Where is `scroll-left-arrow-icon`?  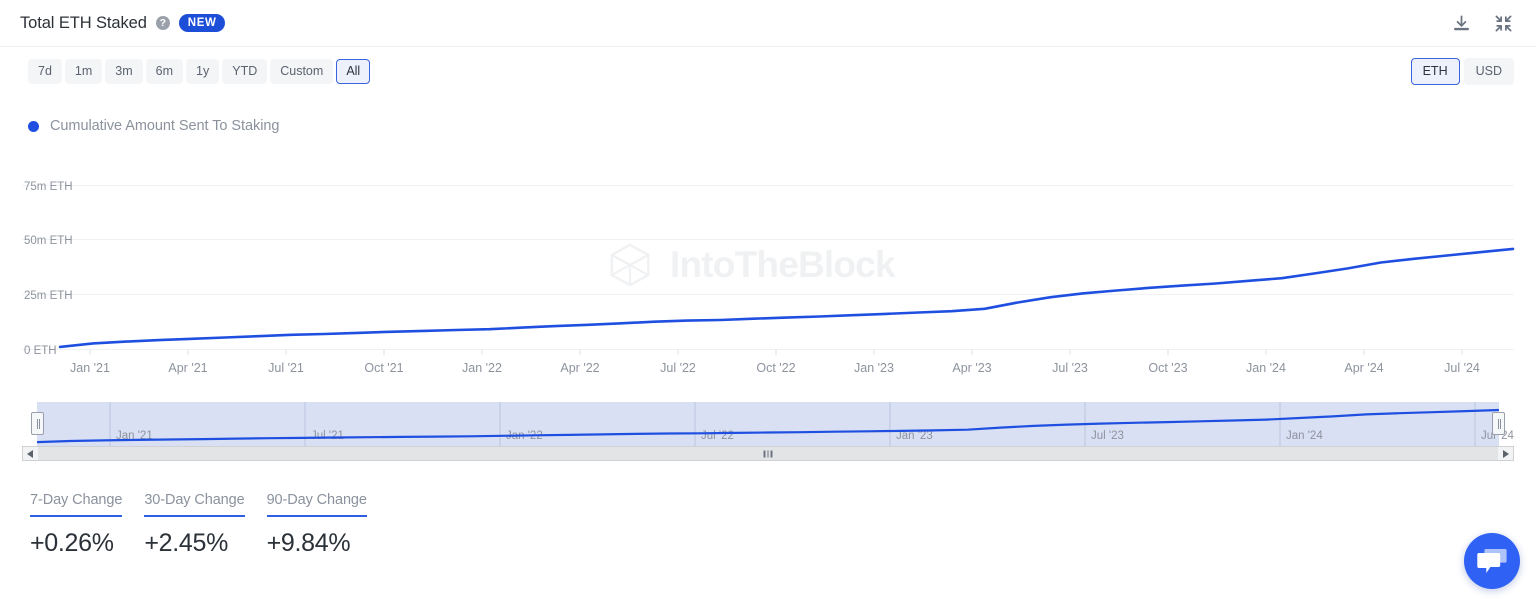
scroll-left-arrow-icon is located at coordinates (30, 453).